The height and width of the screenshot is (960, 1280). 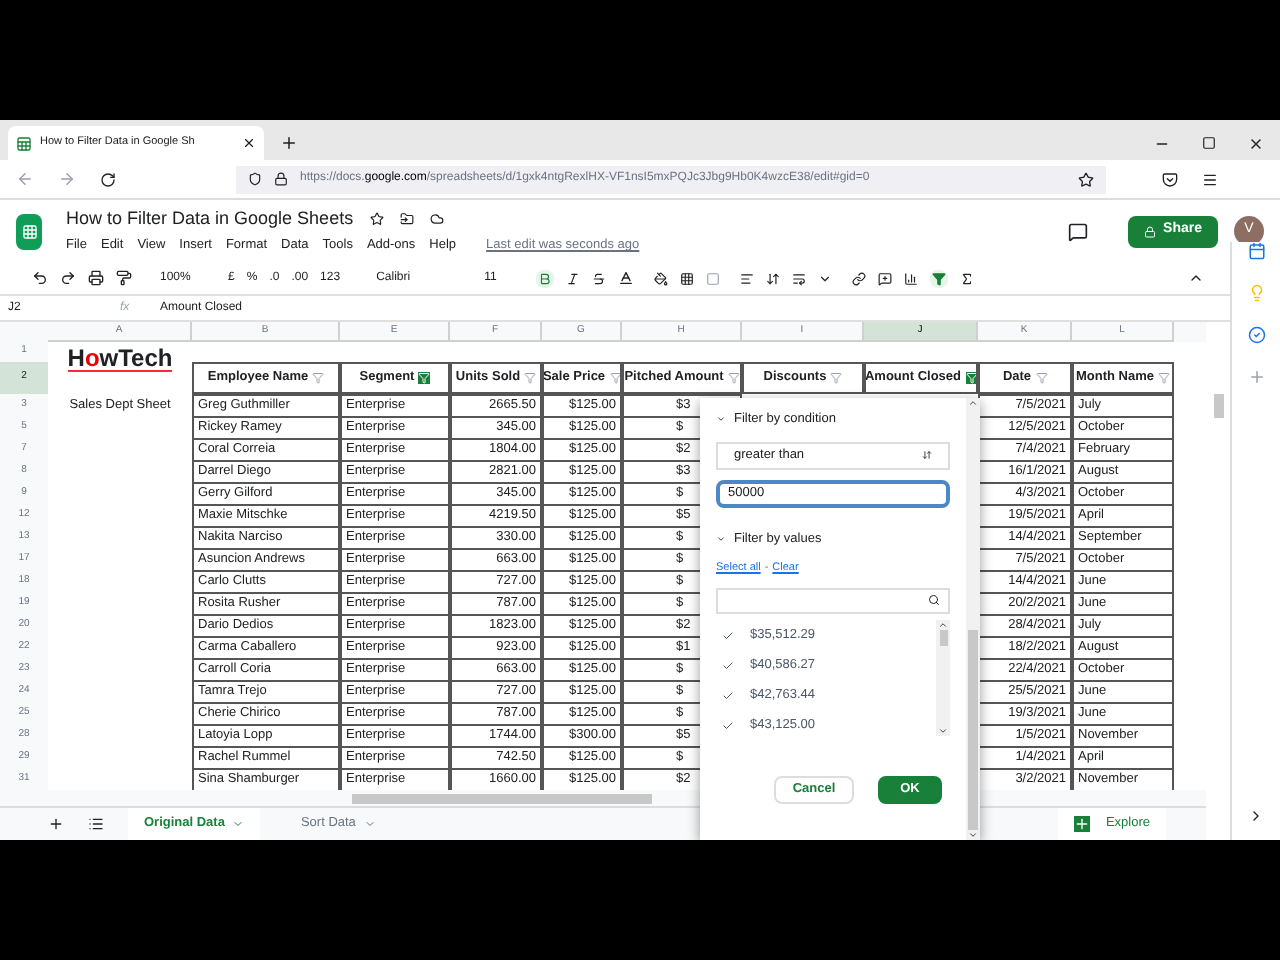 What do you see at coordinates (210, 219) in the screenshot?
I see `document-title: How to Filter Data in Google Sheets` at bounding box center [210, 219].